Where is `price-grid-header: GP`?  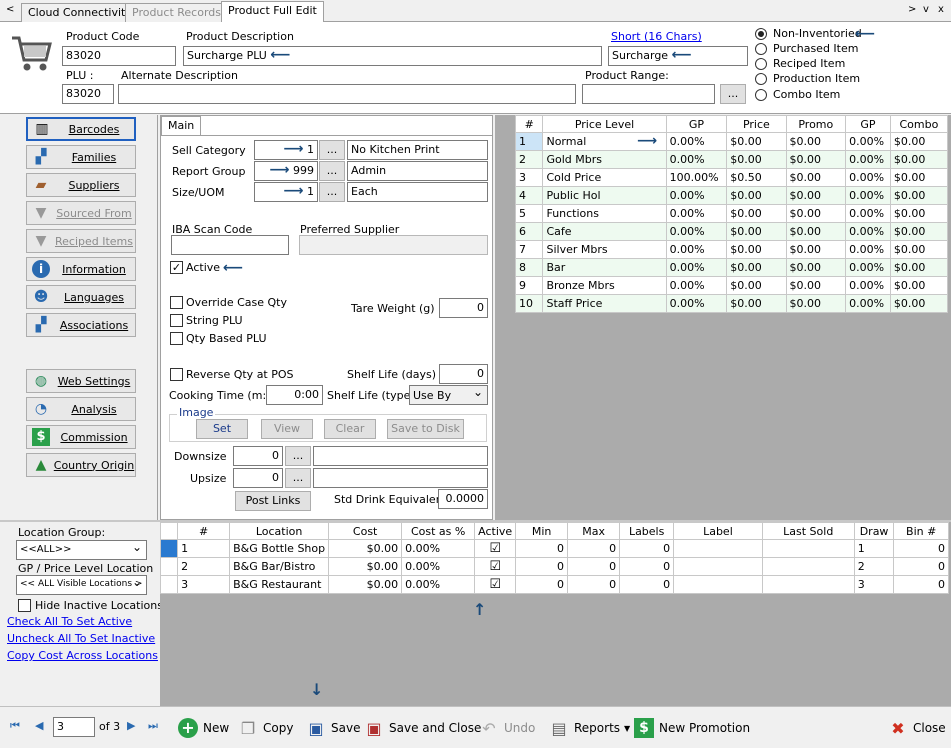 price-grid-header: GP is located at coordinates (696, 124).